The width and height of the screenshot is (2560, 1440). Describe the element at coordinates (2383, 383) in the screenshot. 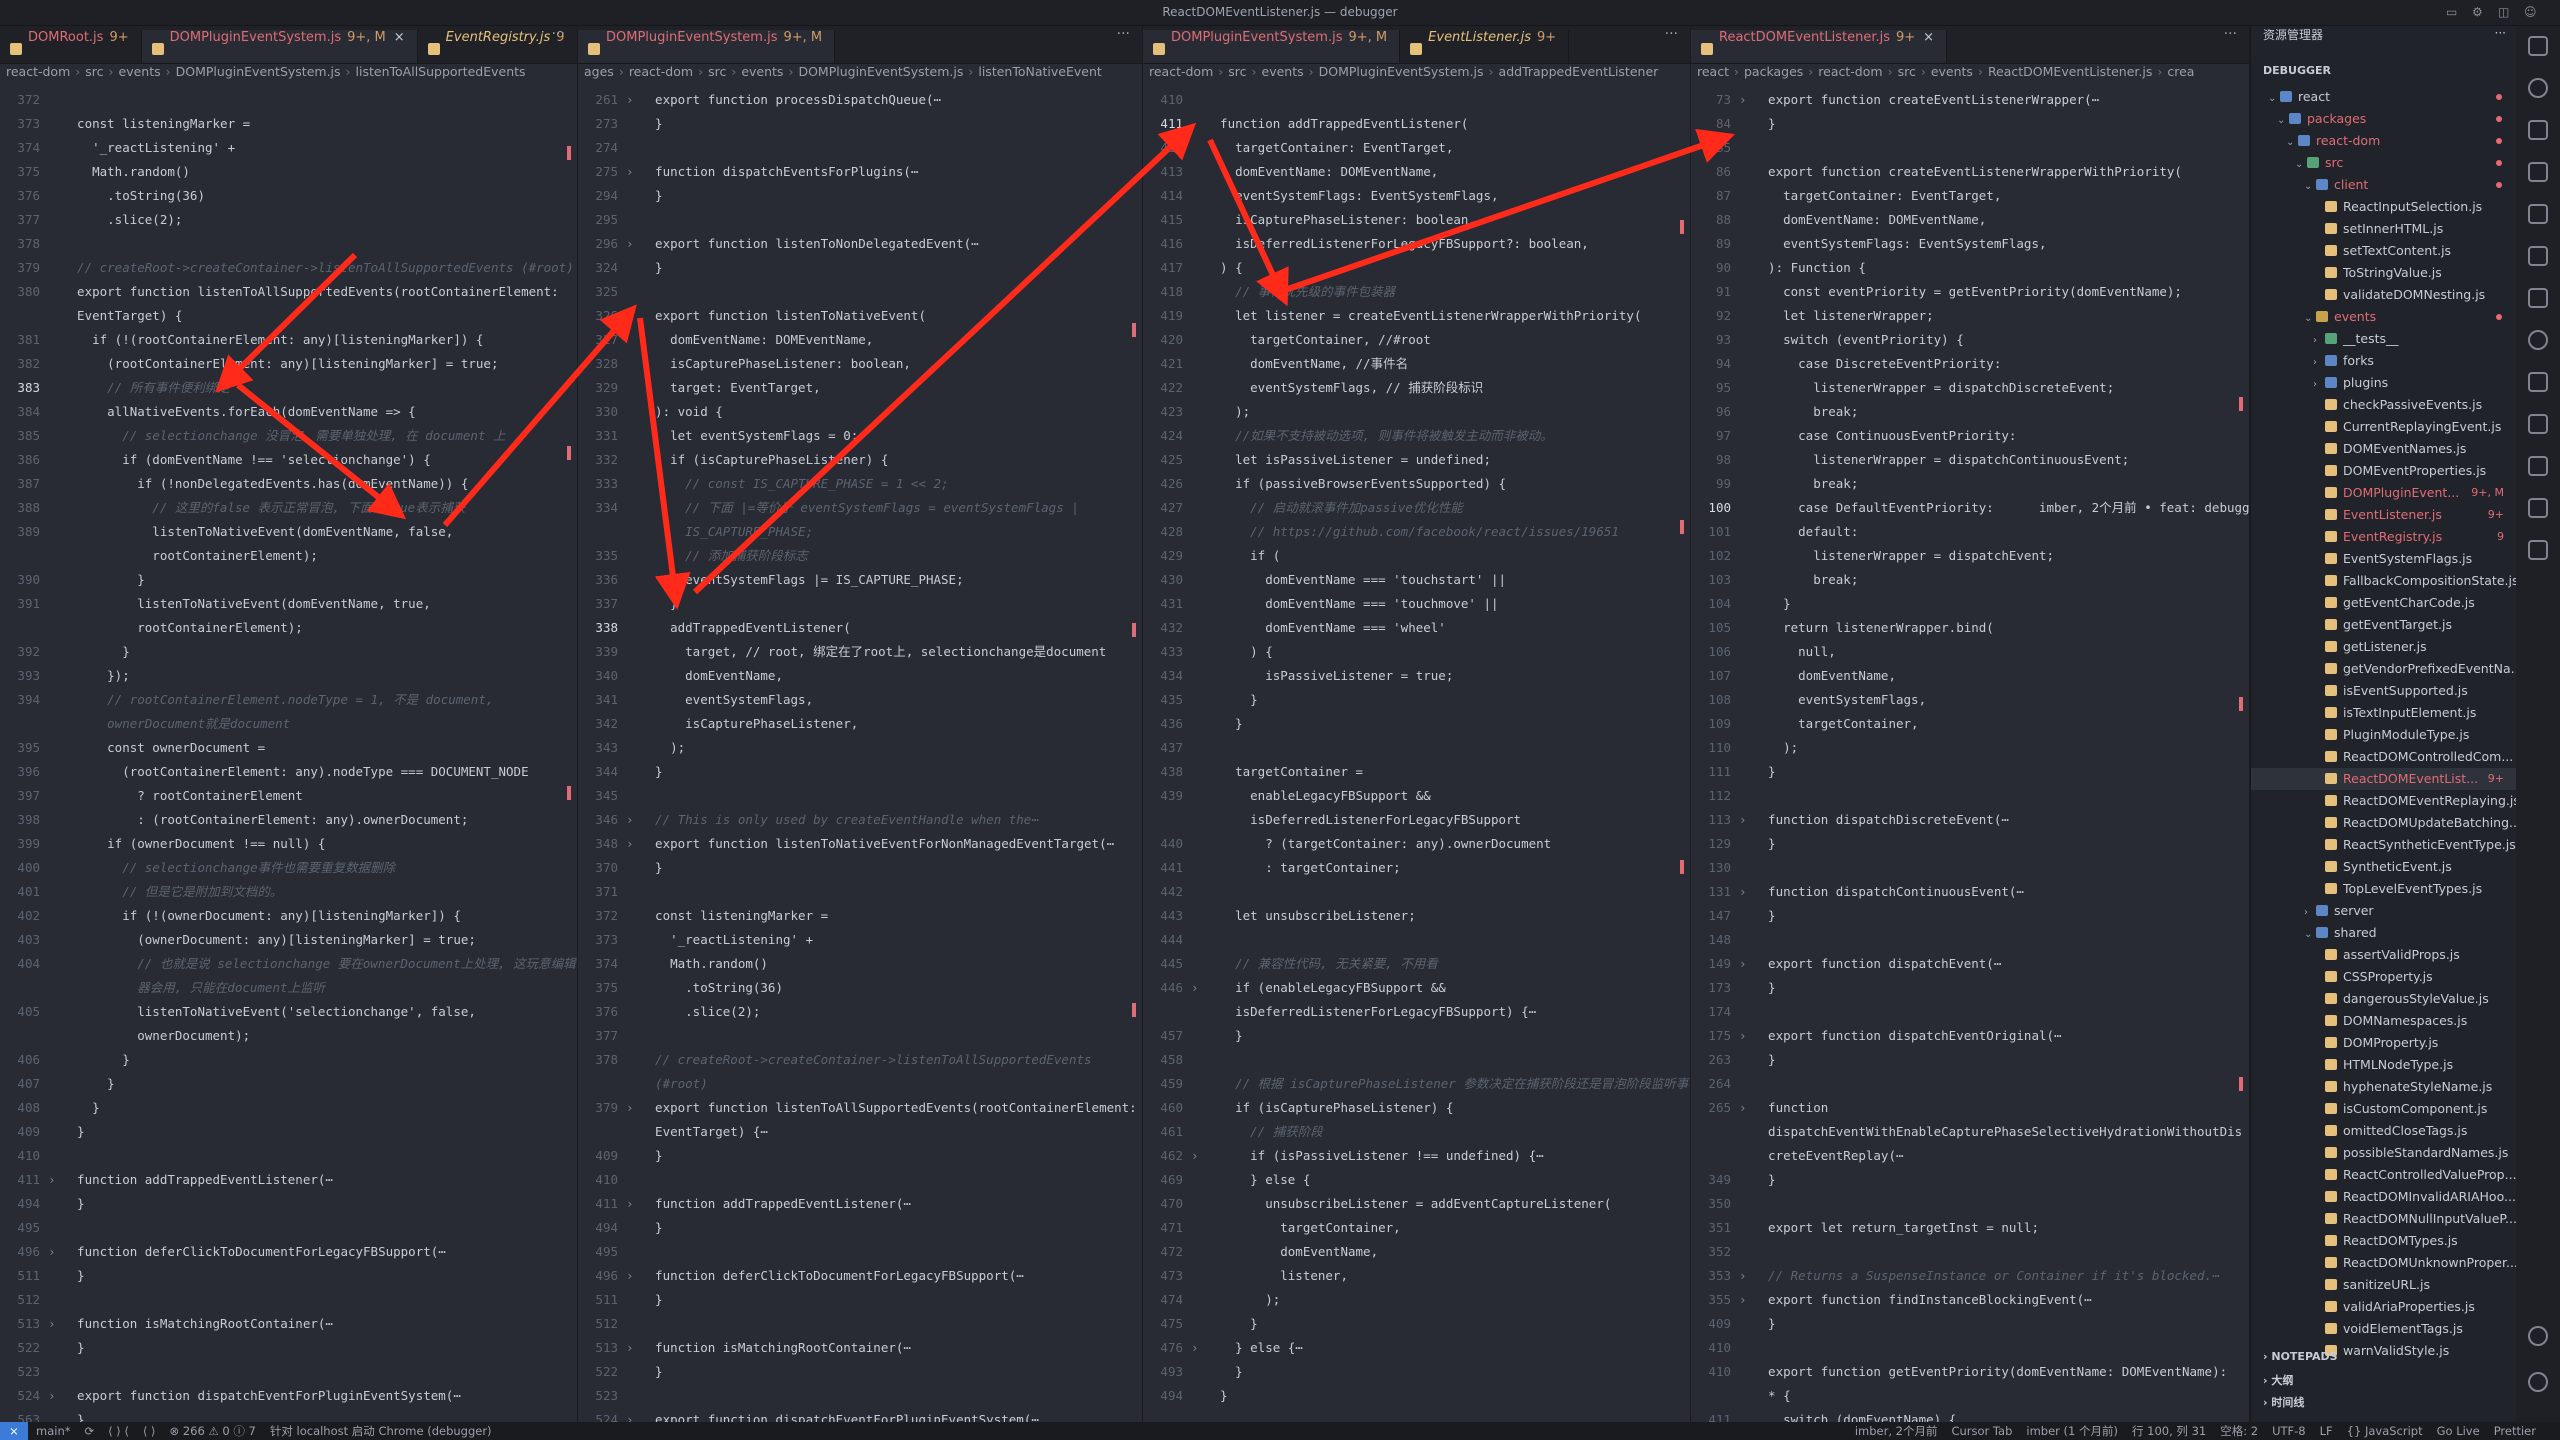

I see `folder-item: › plugins` at that location.